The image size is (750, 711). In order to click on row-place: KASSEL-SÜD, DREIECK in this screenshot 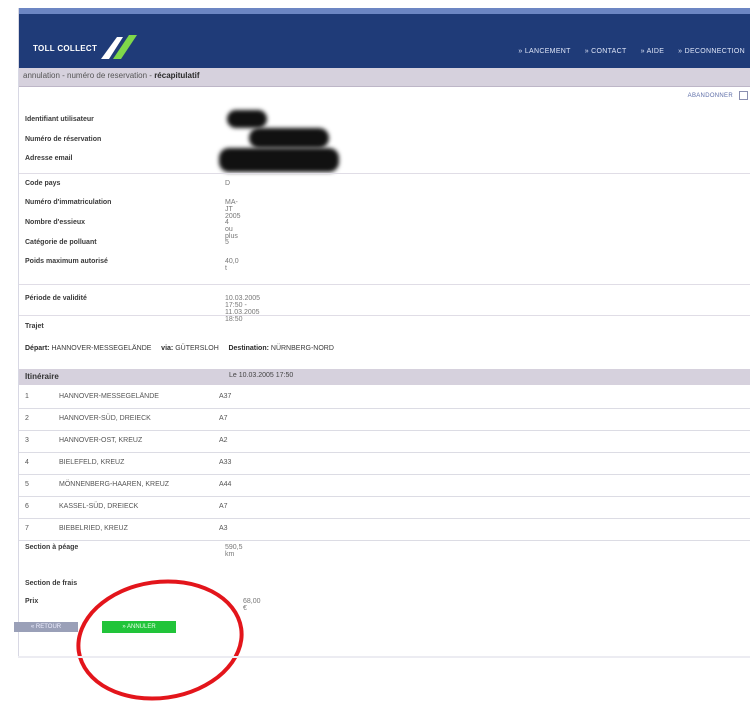, I will do `click(99, 506)`.